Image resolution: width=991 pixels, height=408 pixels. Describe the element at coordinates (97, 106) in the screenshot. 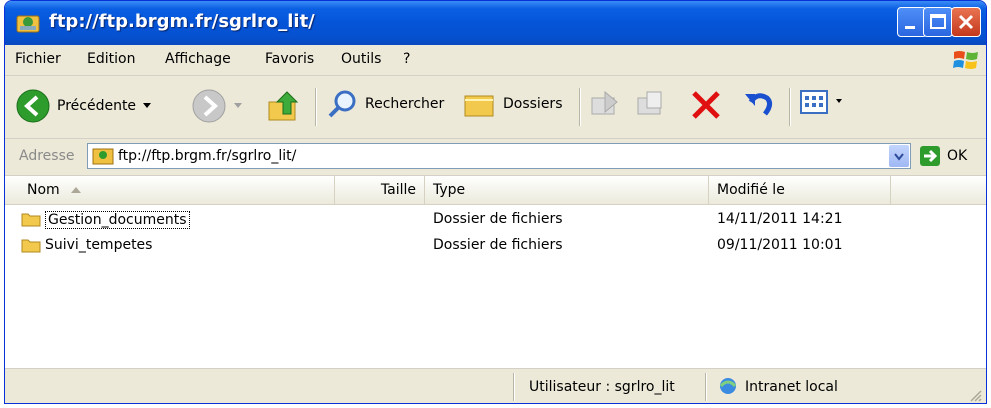

I see `back-label: Précédente` at that location.